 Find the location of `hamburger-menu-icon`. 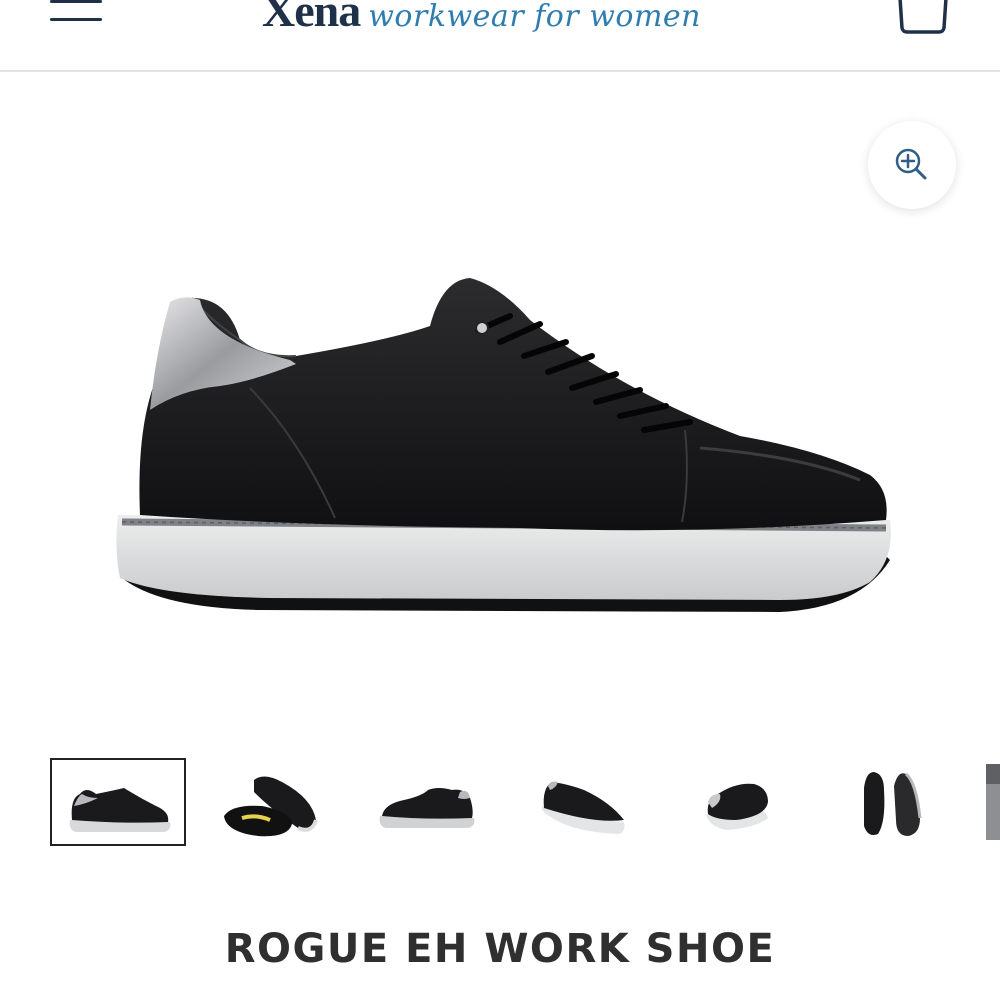

hamburger-menu-icon is located at coordinates (77, 13).